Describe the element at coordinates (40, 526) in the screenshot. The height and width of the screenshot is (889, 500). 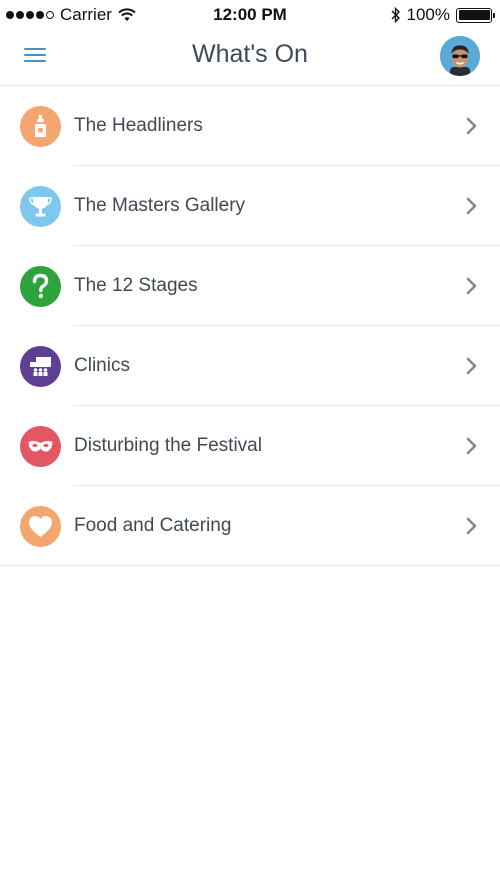
I see `heart-icon` at that location.